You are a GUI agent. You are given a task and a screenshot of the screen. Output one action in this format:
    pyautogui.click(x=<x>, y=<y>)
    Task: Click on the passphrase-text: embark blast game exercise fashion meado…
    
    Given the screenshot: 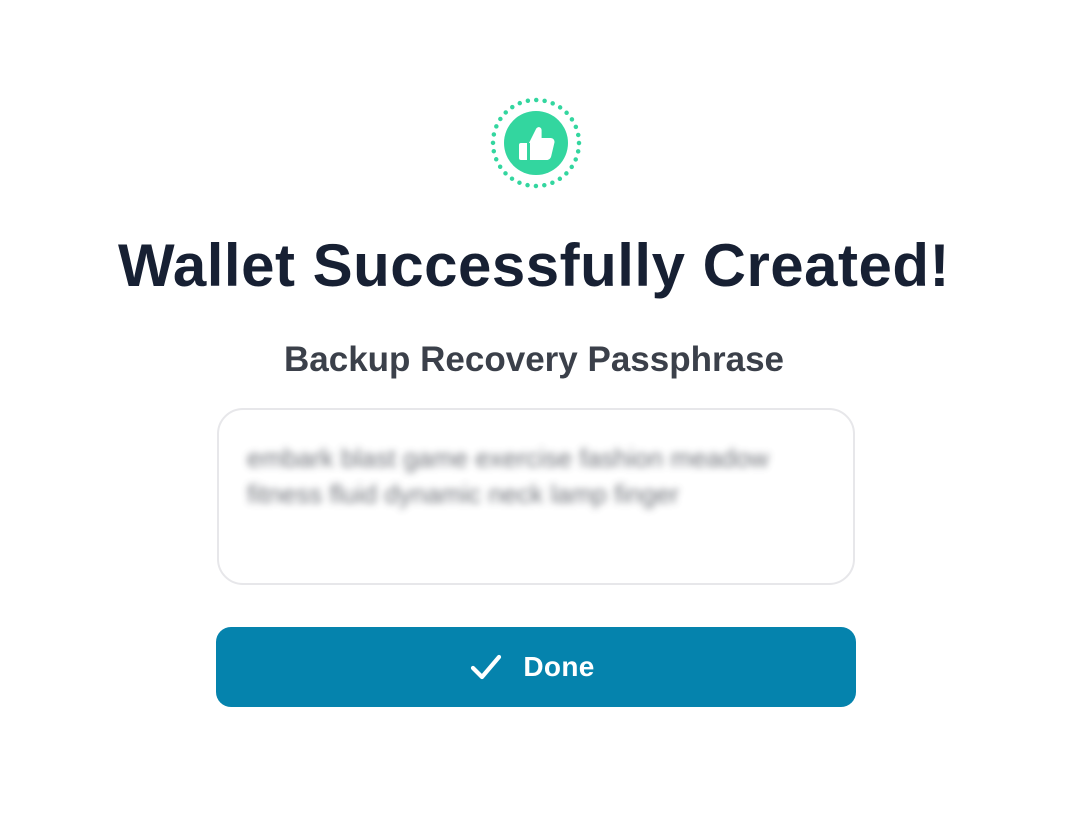 What is the action you would take?
    pyautogui.click(x=508, y=476)
    